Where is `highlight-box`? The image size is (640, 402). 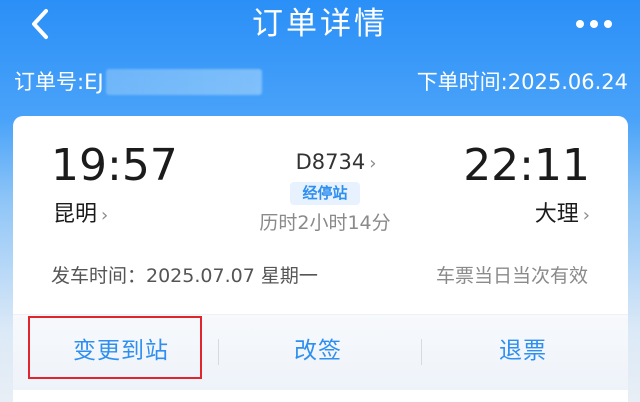 highlight-box is located at coordinates (115, 347).